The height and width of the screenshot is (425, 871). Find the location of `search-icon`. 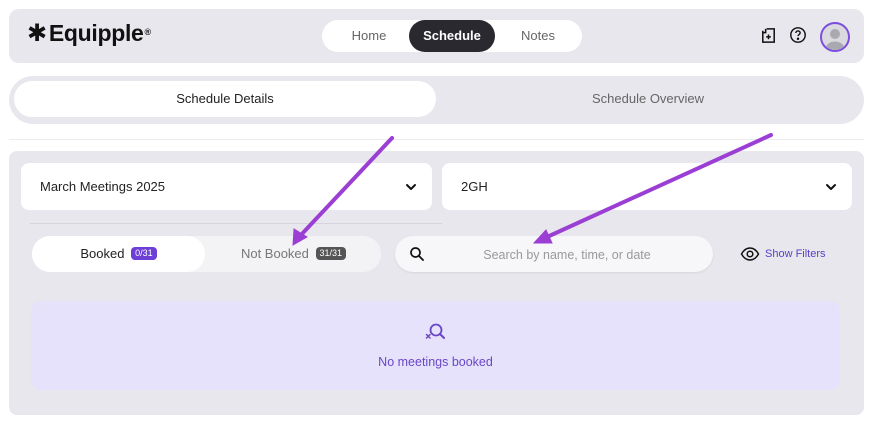

search-icon is located at coordinates (417, 254).